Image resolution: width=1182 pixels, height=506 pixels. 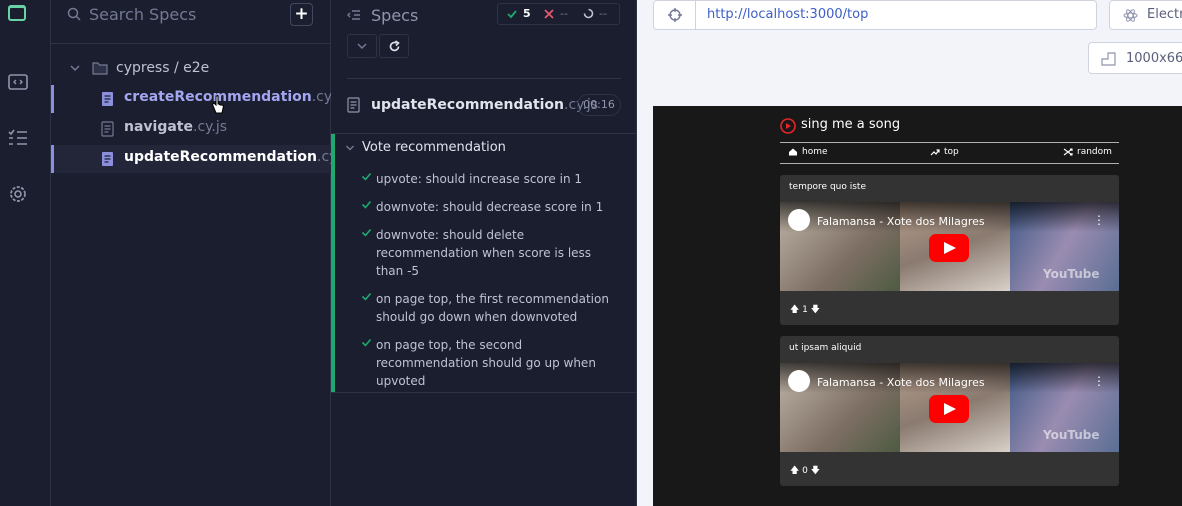 What do you see at coordinates (788, 126) in the screenshot?
I see `music-logo-icon` at bounding box center [788, 126].